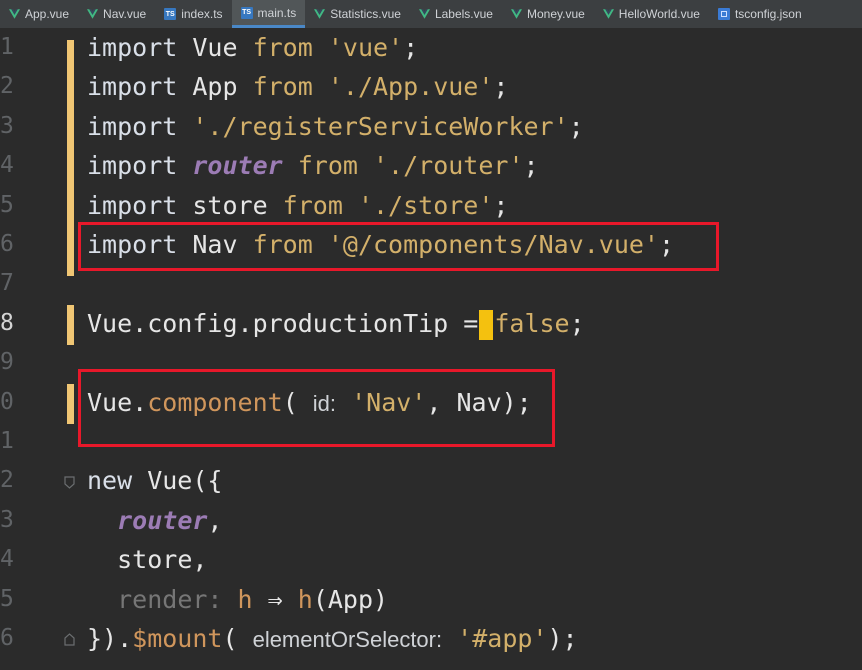  I want to click on code-line-2: import App from './App.vue';, so click(298, 87).